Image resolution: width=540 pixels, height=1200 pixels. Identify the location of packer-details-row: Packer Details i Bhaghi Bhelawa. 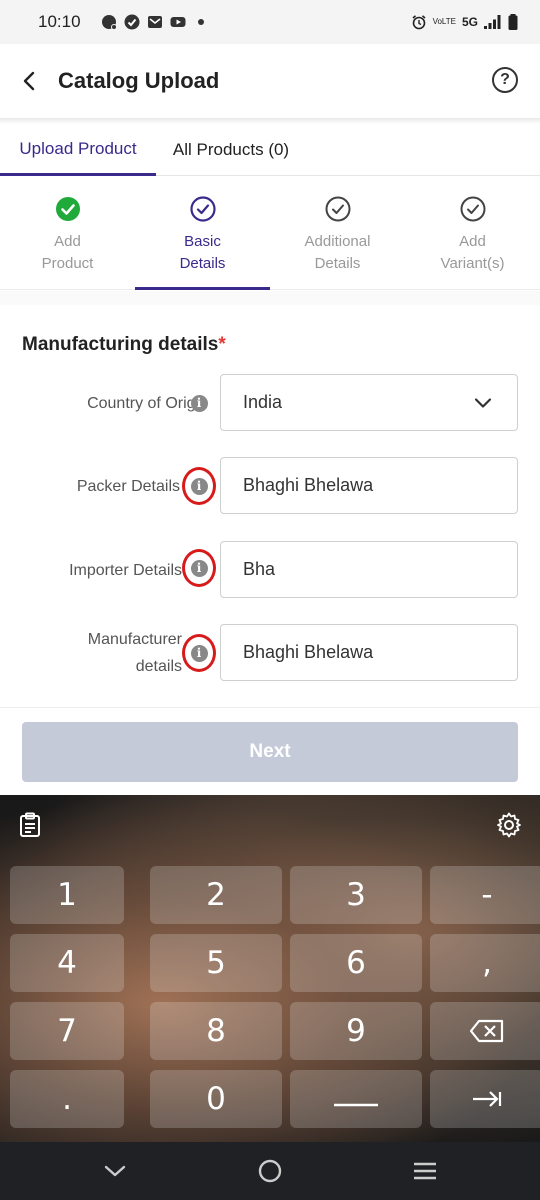
(270, 486).